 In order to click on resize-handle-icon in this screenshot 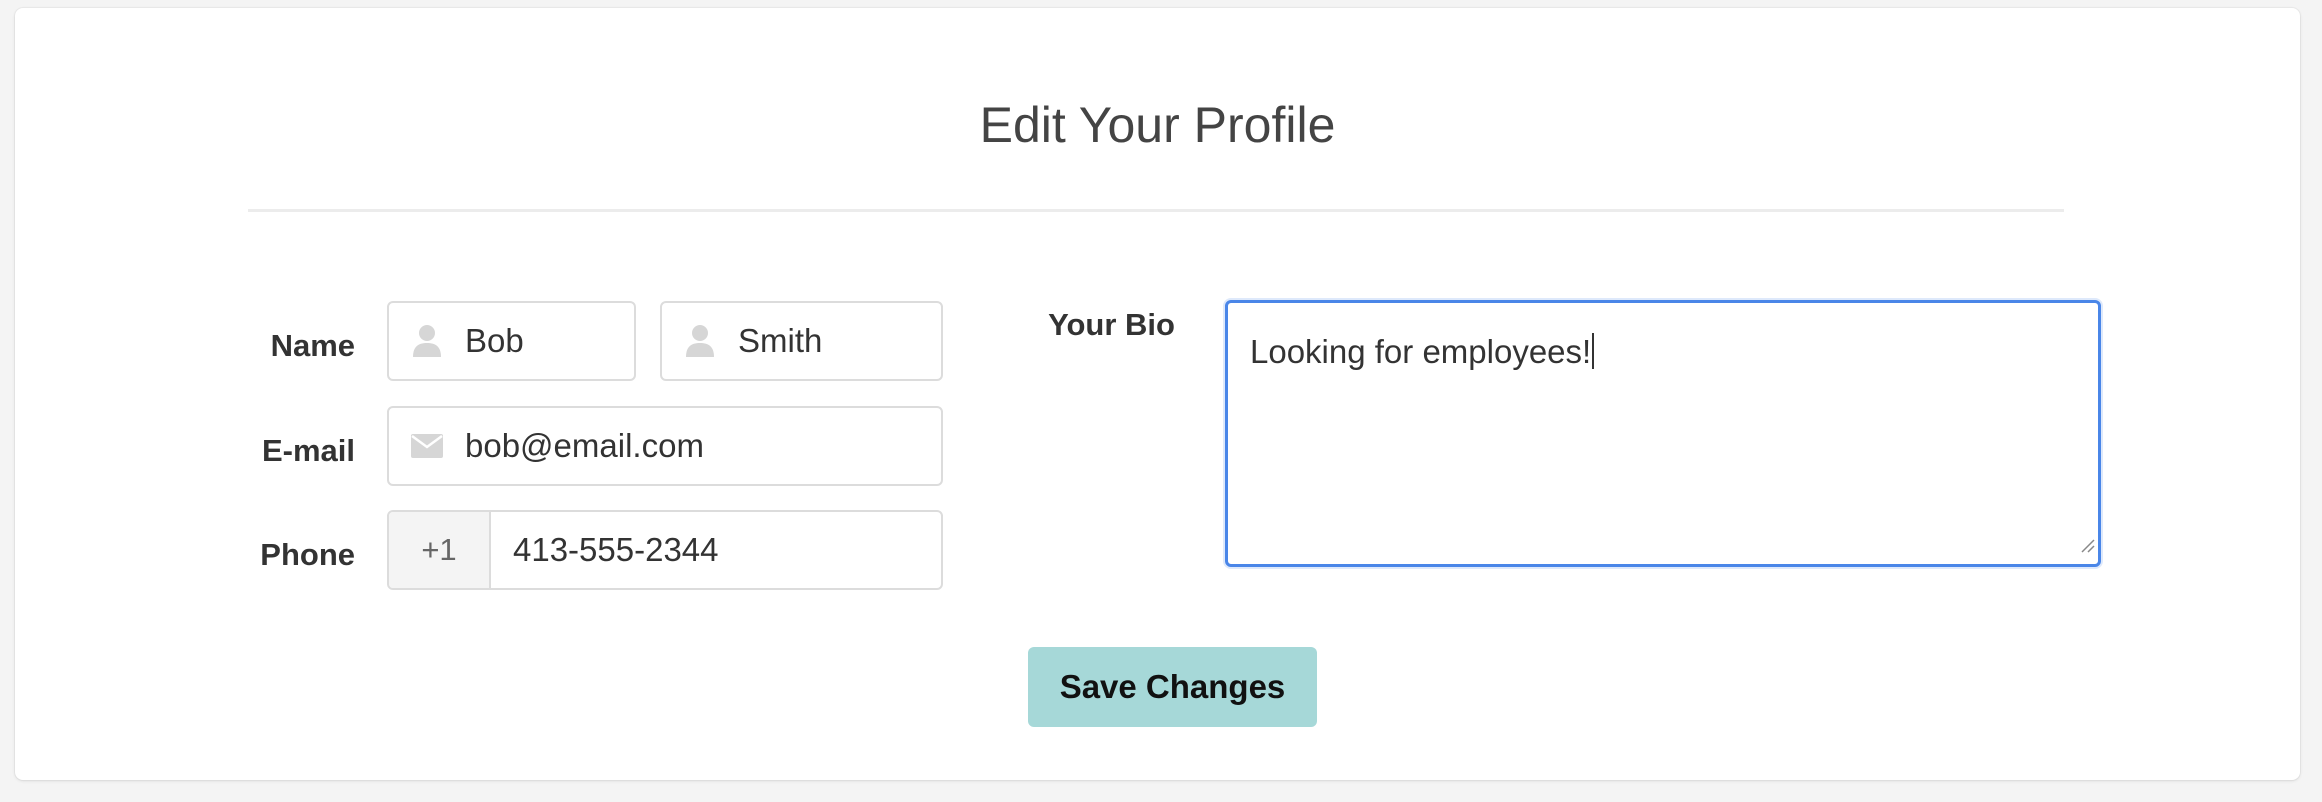, I will do `click(2087, 542)`.